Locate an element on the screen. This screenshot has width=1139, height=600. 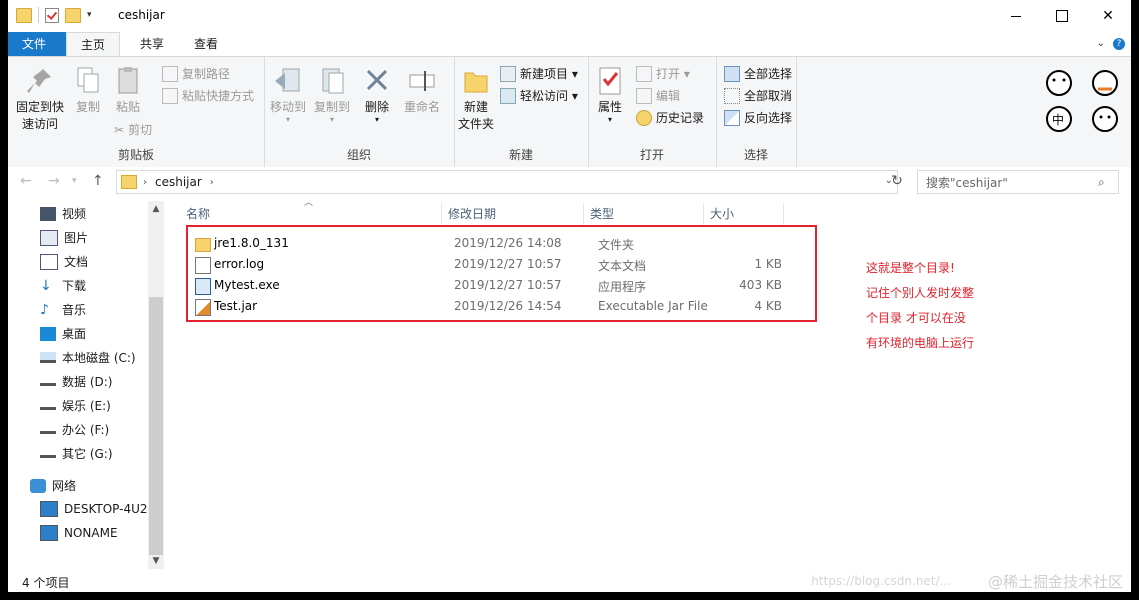
sidebar-item-documents: 文档 is located at coordinates (64, 261).